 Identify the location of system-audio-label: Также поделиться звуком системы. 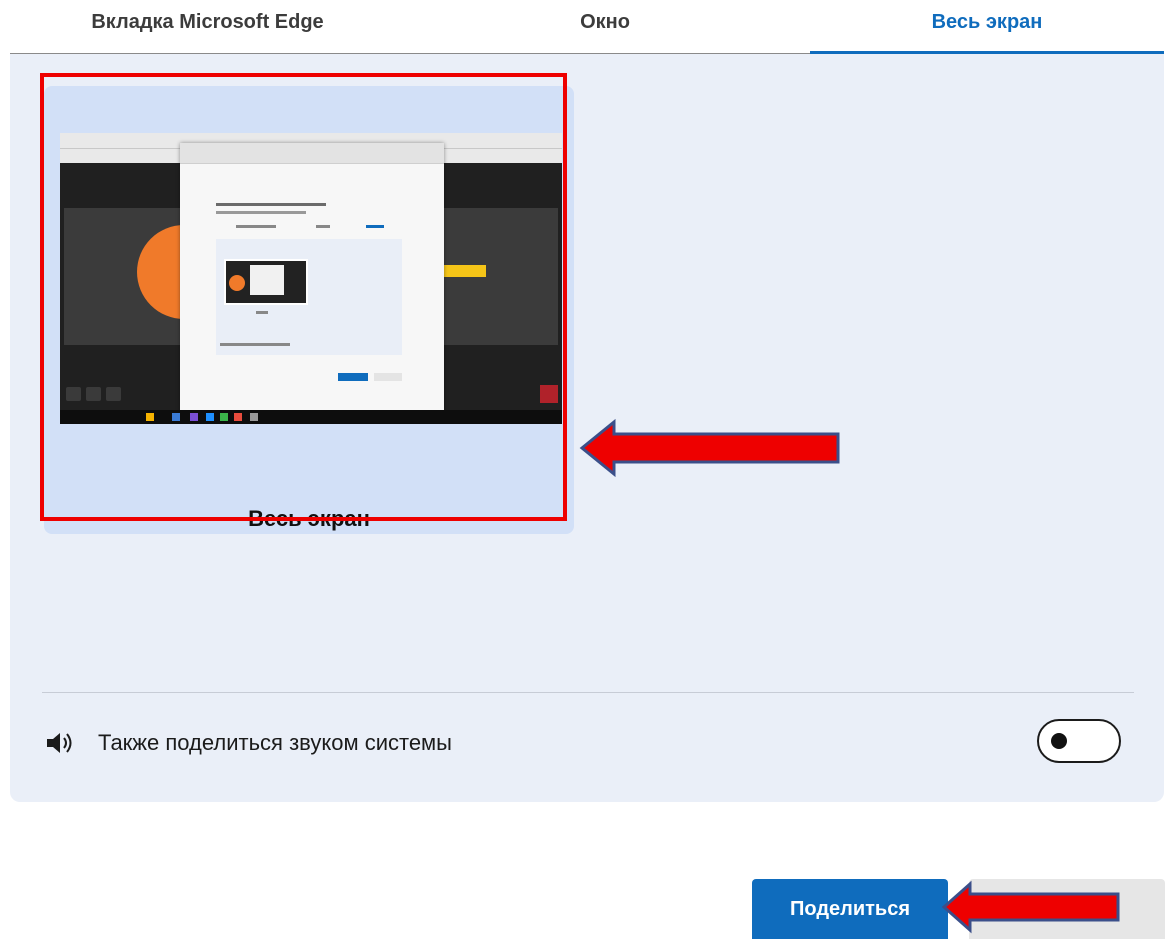
(275, 742).